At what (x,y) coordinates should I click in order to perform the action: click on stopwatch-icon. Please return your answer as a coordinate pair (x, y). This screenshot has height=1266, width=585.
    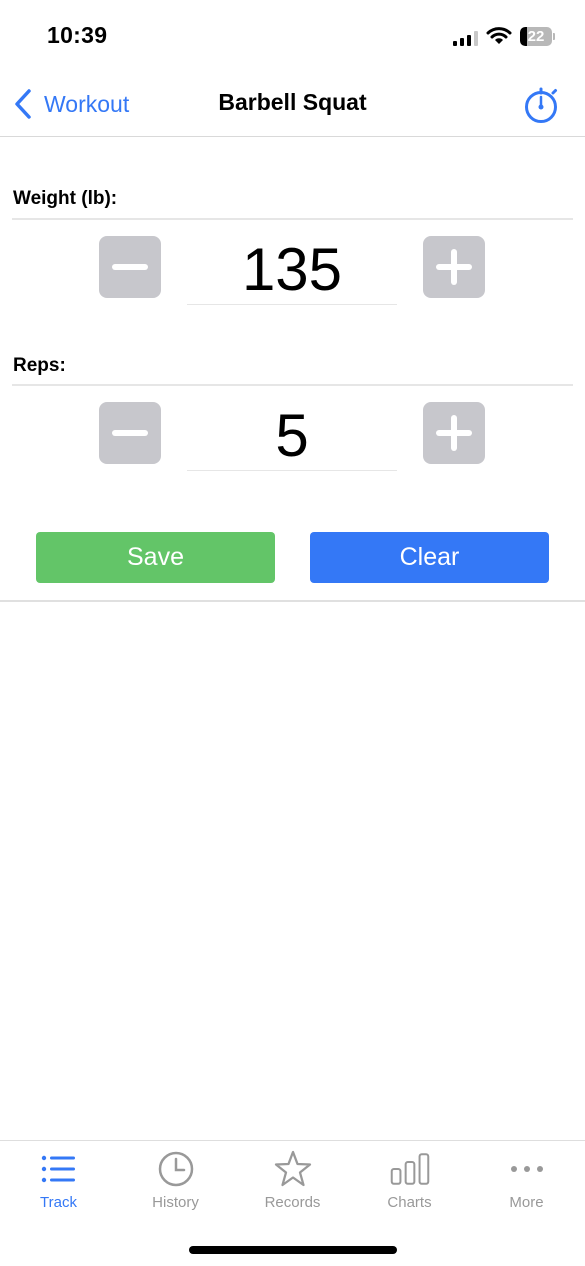
    Looking at the image, I should click on (541, 104).